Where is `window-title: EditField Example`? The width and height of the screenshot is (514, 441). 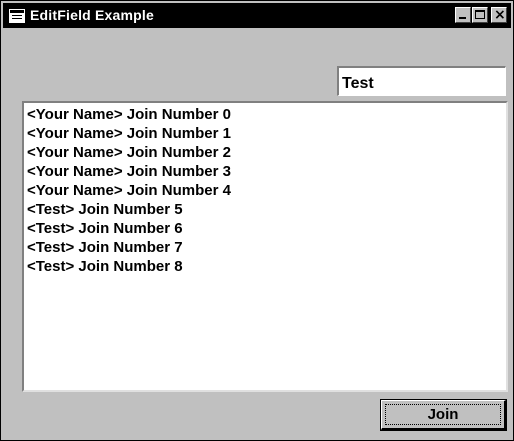
window-title: EditField Example is located at coordinates (92, 15).